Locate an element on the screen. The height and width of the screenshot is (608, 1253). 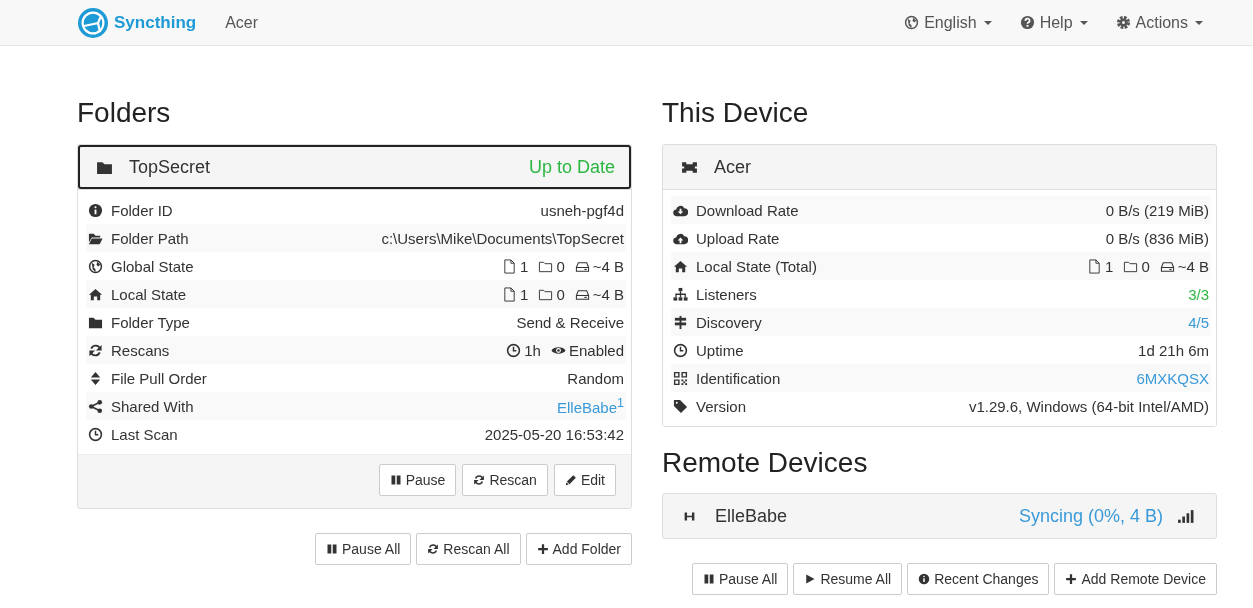
row-value: 1d 21h 6m is located at coordinates (1173, 350).